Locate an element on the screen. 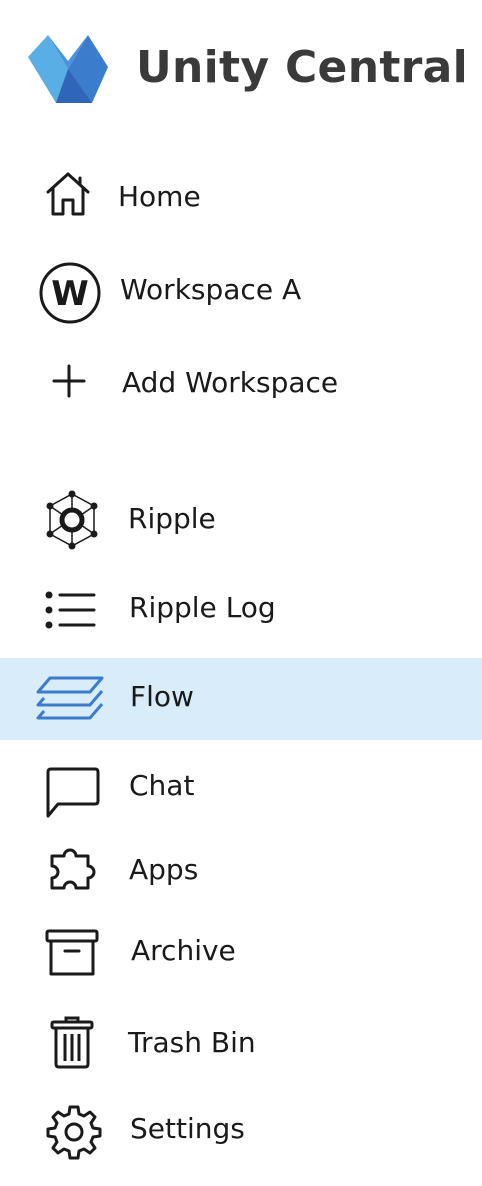 Image resolution: width=482 pixels, height=1186 pixels. sidebar-item-label: Apps is located at coordinates (164, 869).